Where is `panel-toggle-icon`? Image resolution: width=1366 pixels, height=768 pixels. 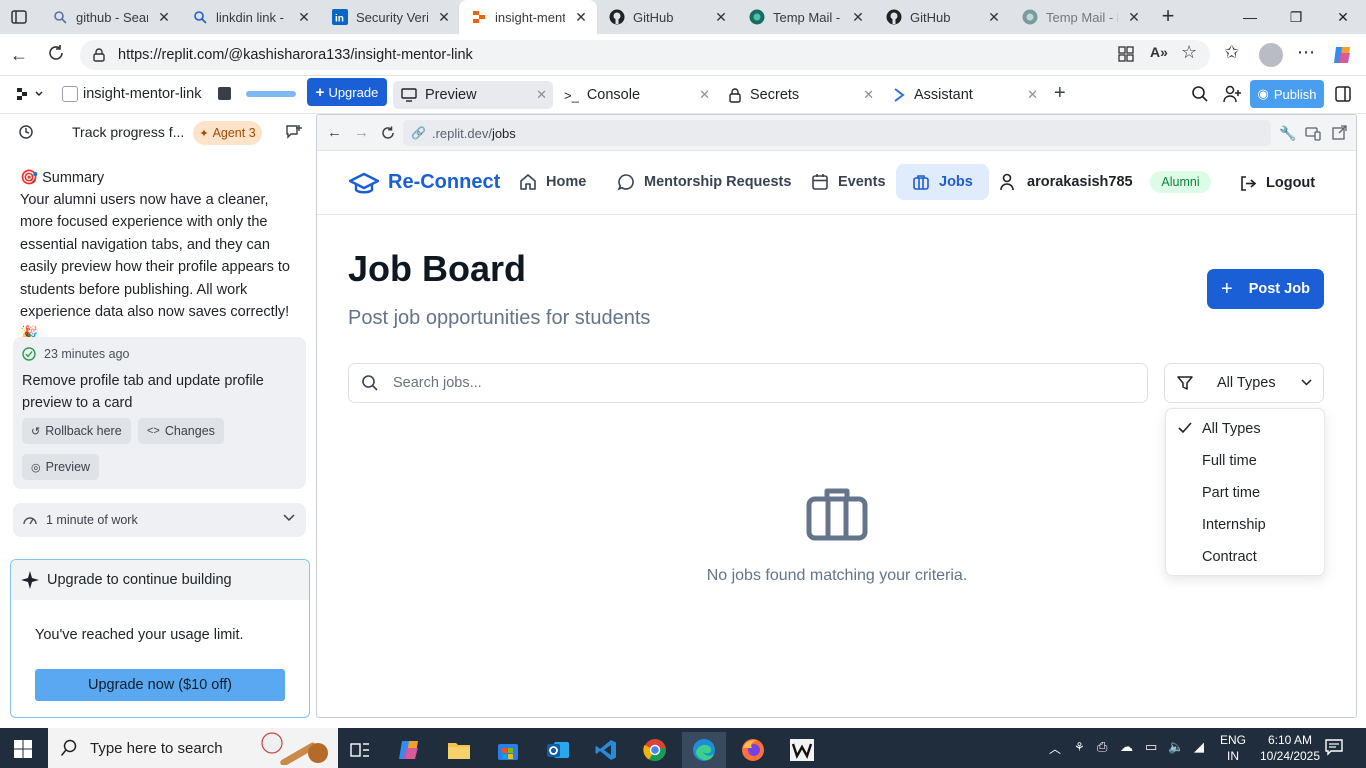
panel-toggle-icon is located at coordinates (1343, 94).